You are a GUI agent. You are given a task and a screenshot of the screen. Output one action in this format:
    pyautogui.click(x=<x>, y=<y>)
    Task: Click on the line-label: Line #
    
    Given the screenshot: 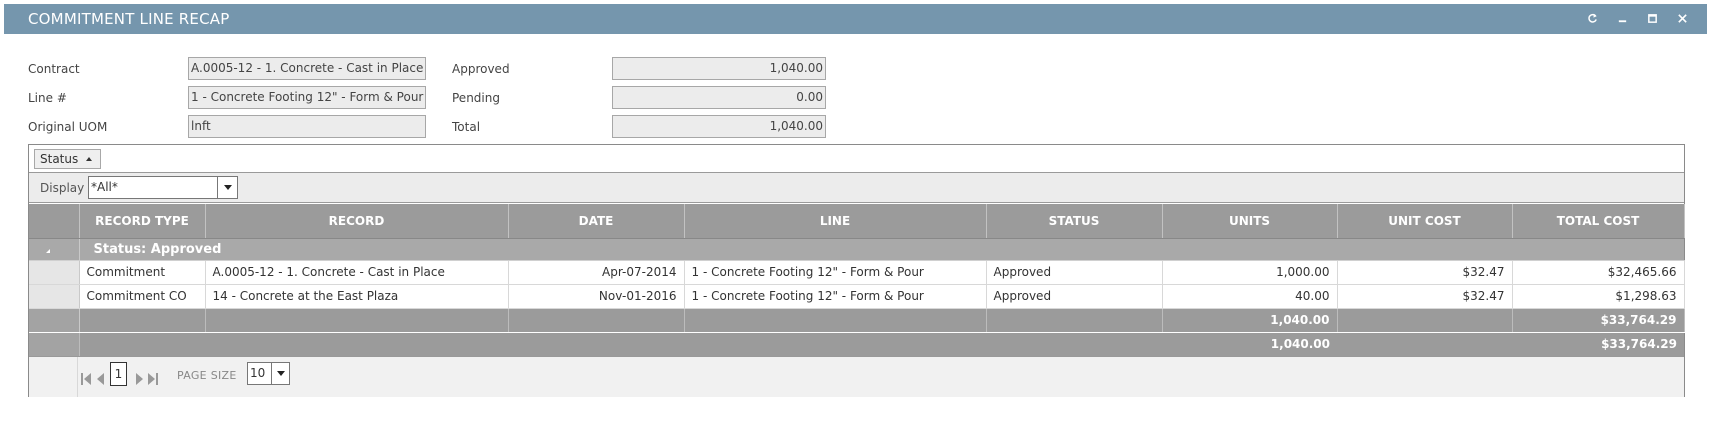 What is the action you would take?
    pyautogui.click(x=47, y=98)
    